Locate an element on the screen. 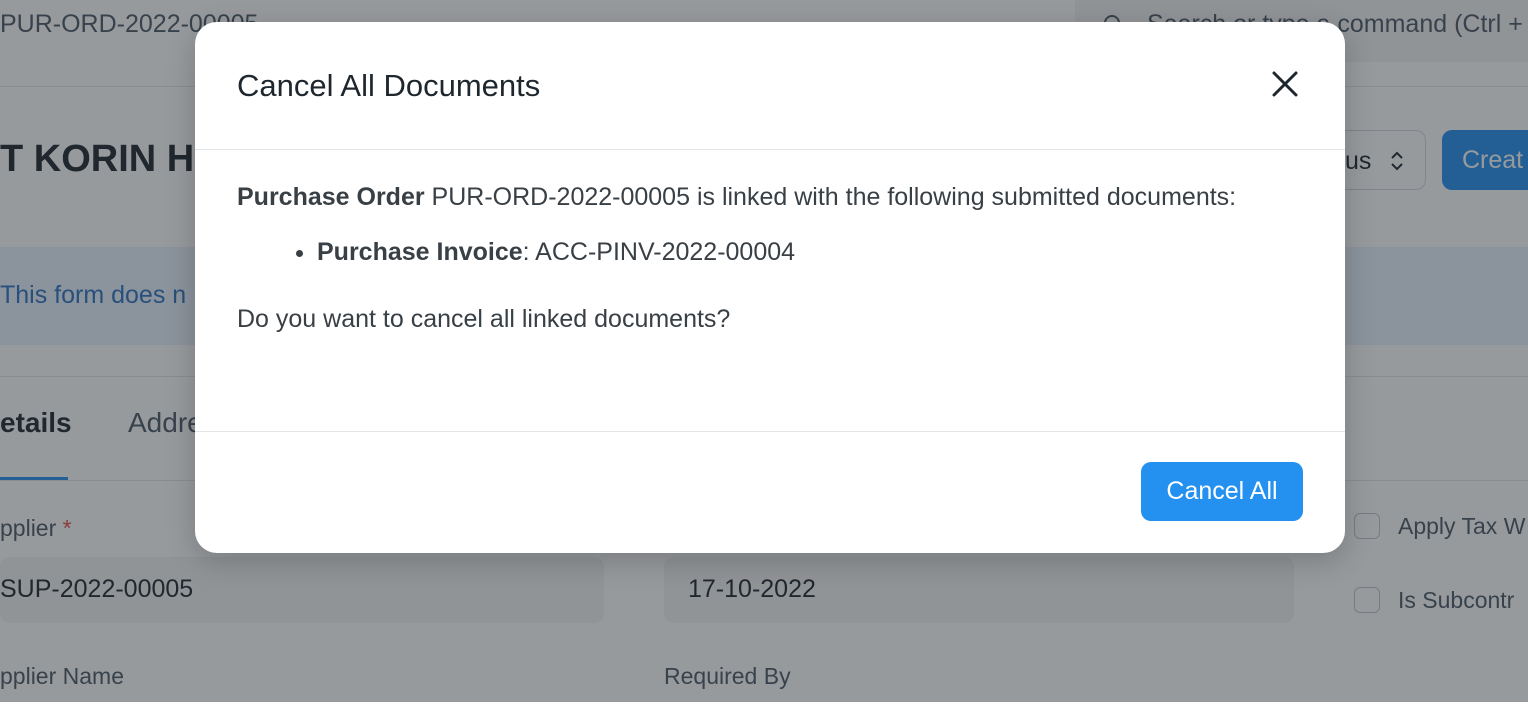  doc-type: Purchase Order is located at coordinates (331, 197).